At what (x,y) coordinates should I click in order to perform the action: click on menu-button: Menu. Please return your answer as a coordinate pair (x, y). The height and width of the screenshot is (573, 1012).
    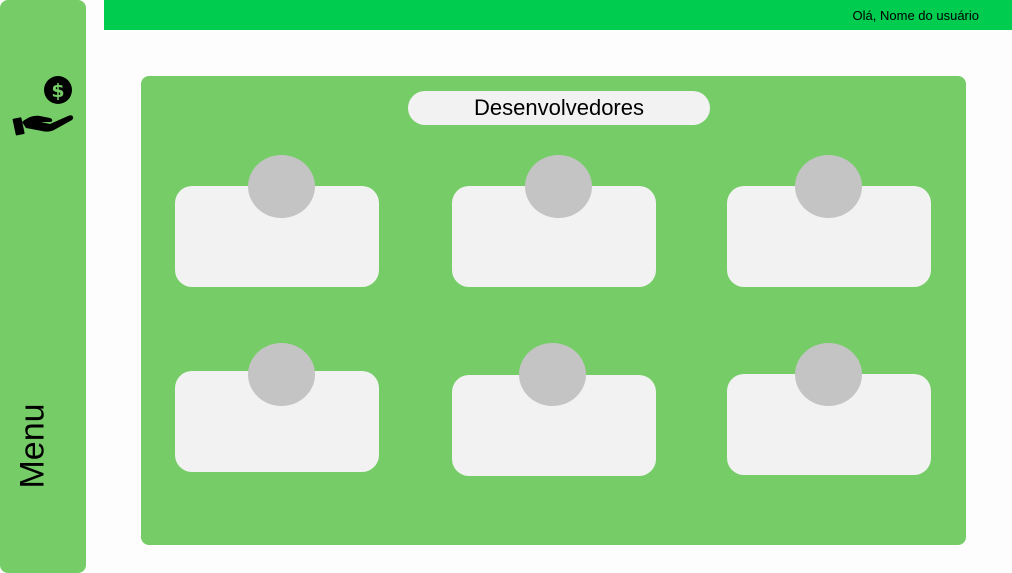
    Looking at the image, I should click on (33, 445).